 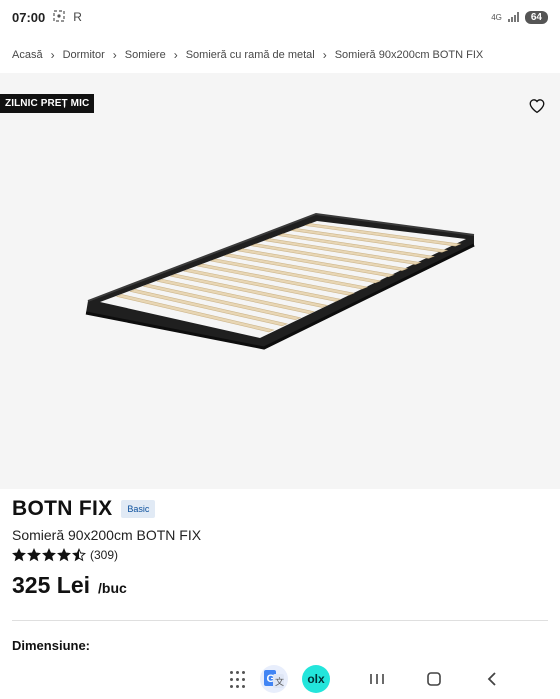 I want to click on review-count: (309), so click(x=104, y=555).